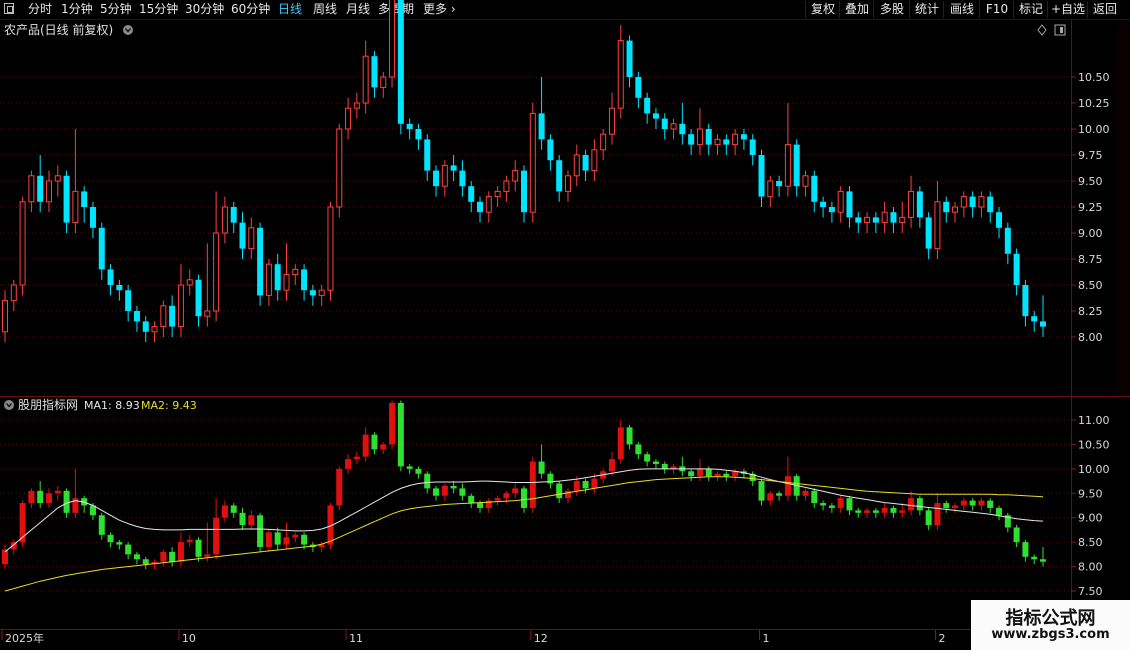 This screenshot has width=1130, height=650. I want to click on ma1-readout: MA1: 8.93, so click(112, 405).